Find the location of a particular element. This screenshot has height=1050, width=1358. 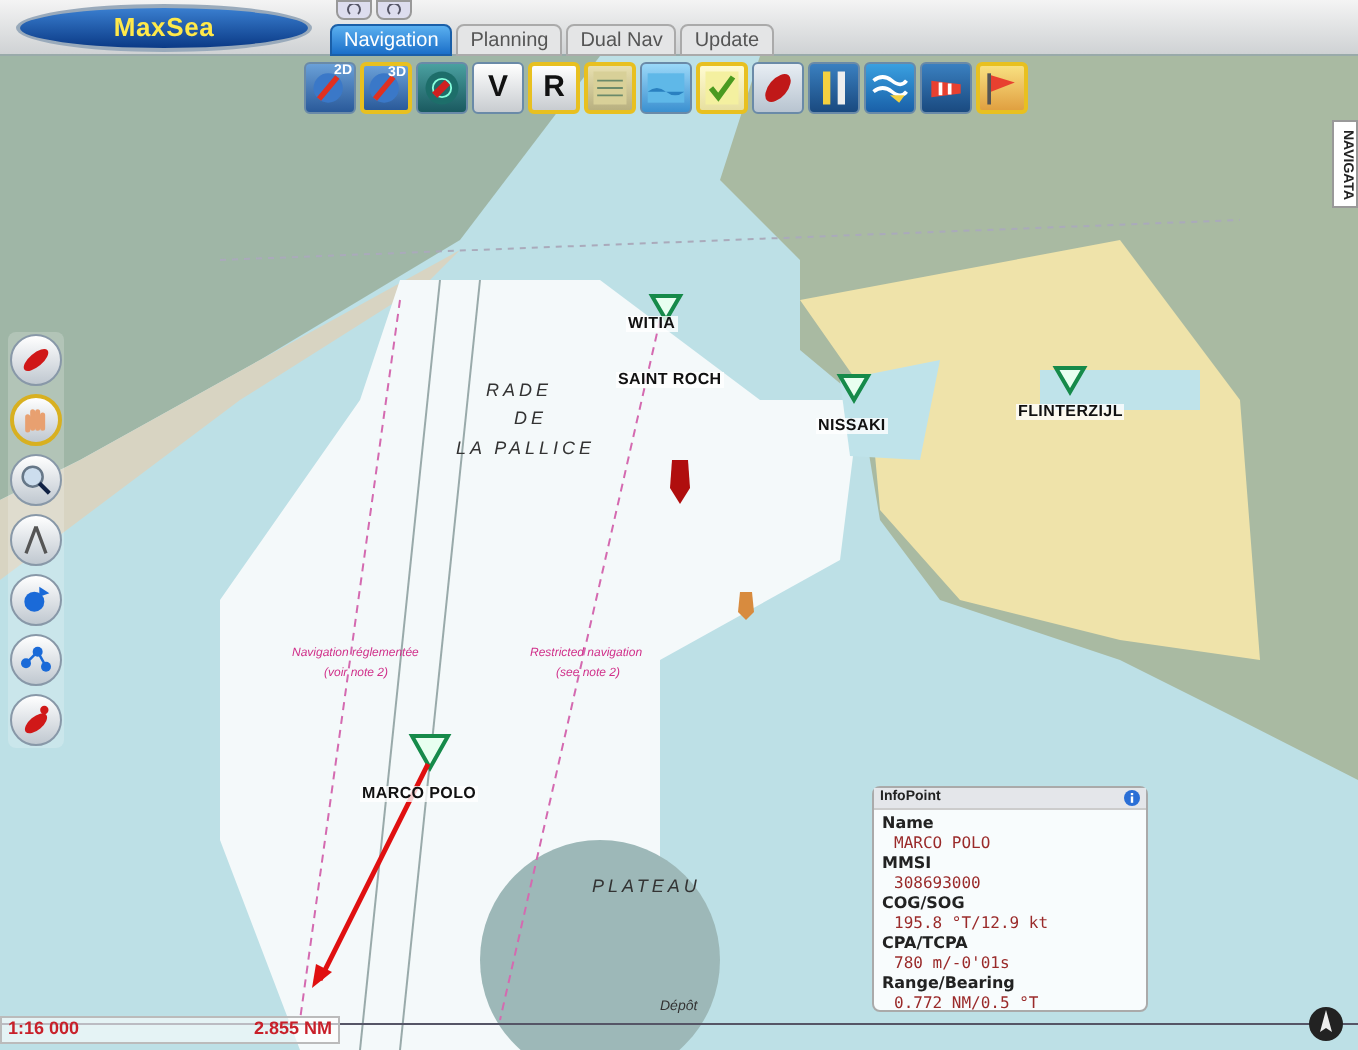

vessel-icon is located at coordinates (680, 482).